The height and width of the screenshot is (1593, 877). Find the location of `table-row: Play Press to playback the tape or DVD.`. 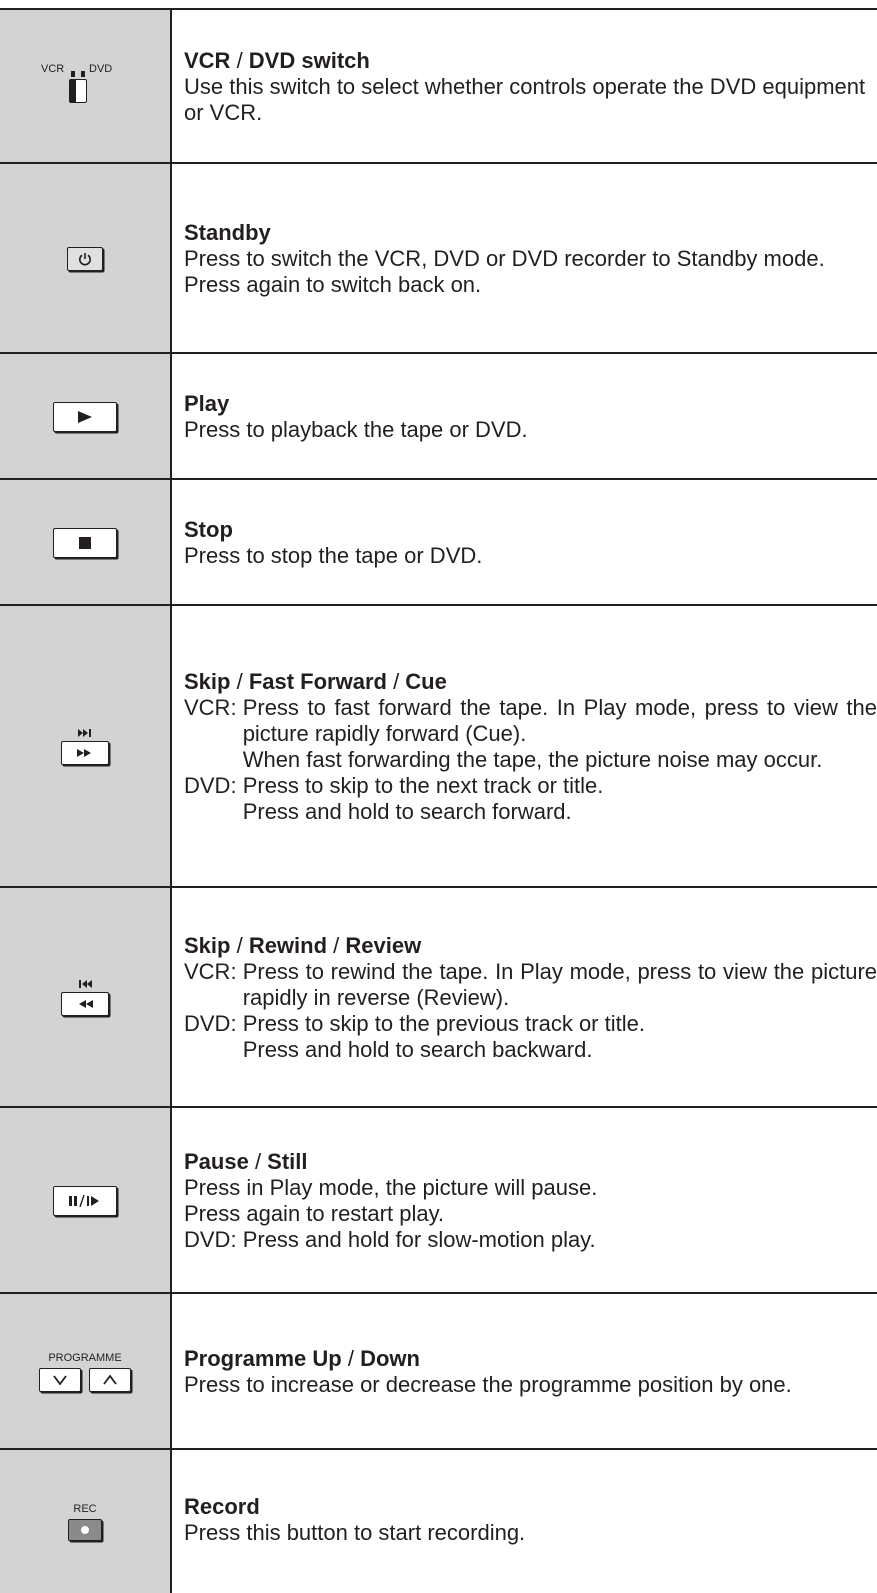

table-row: Play Press to playback the tape or DVD. is located at coordinates (438, 417).